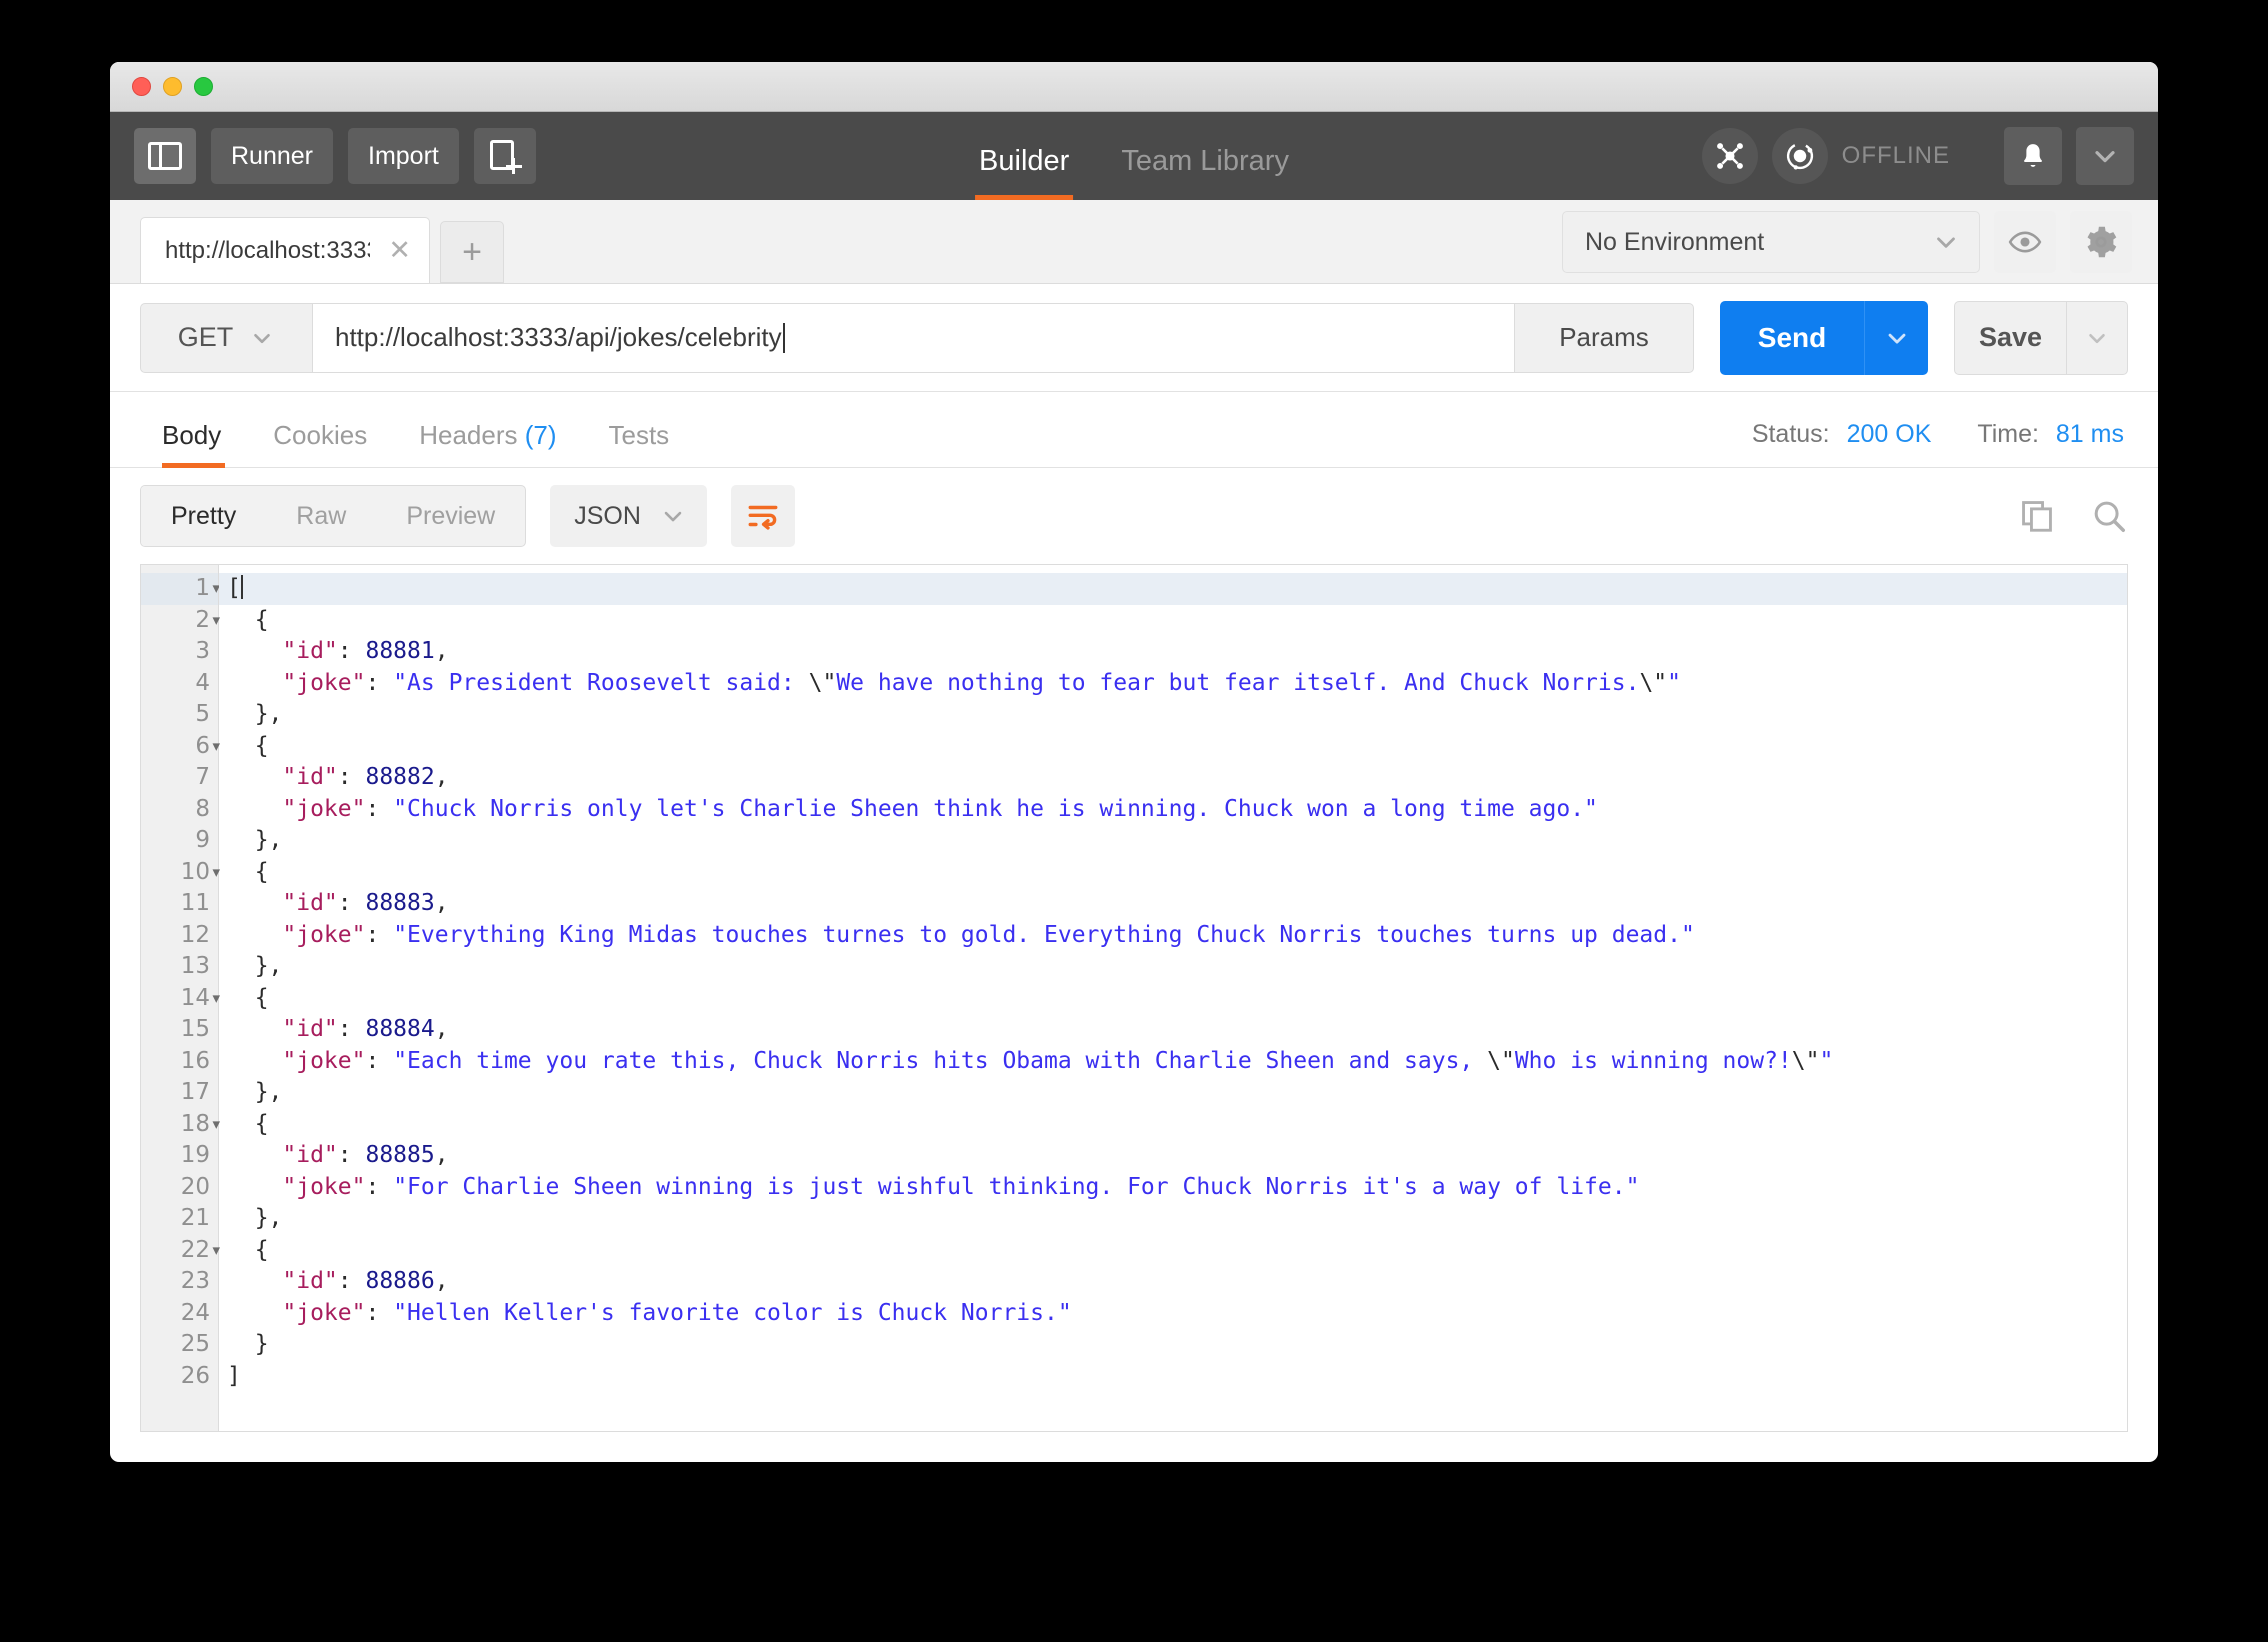 Image resolution: width=2268 pixels, height=1642 pixels. I want to click on minimize-window-button, so click(172, 86).